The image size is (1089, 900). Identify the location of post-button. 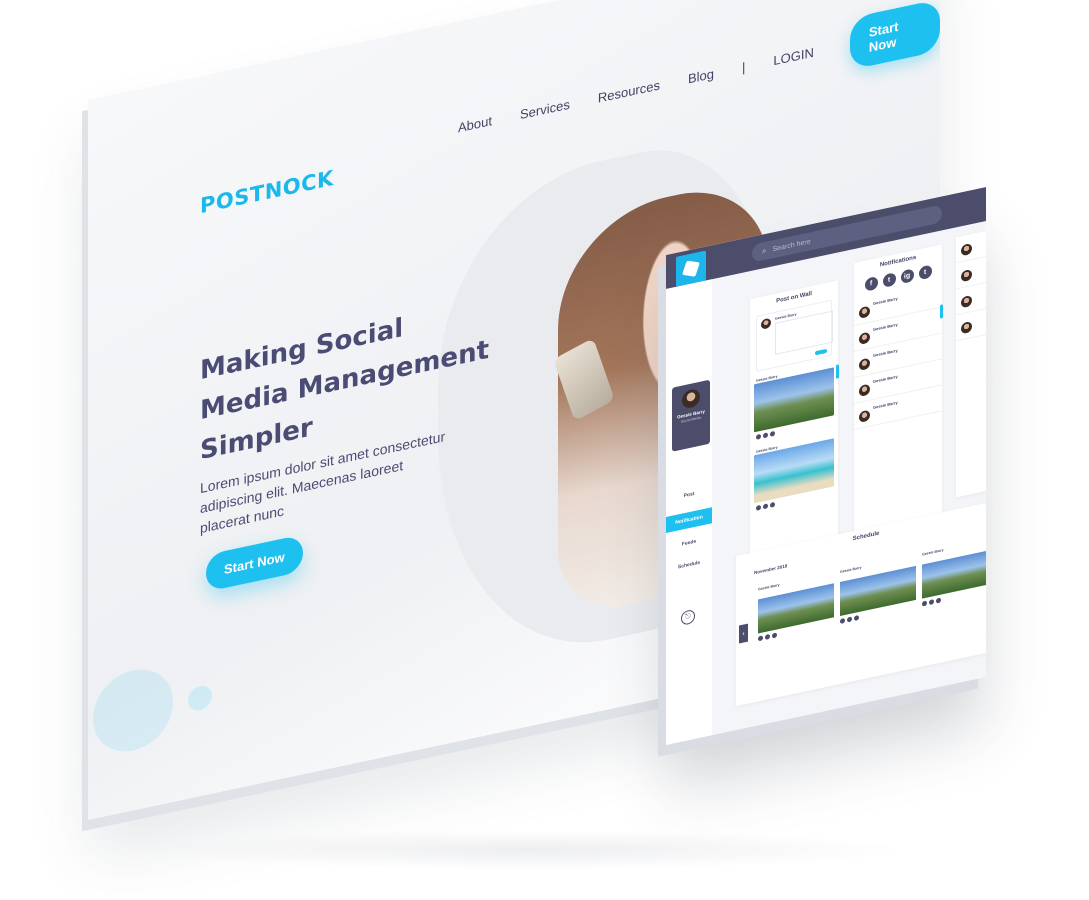
(821, 352).